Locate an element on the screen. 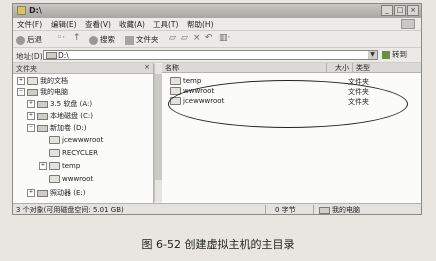  folders-button: 文件夹 is located at coordinates (142, 39).